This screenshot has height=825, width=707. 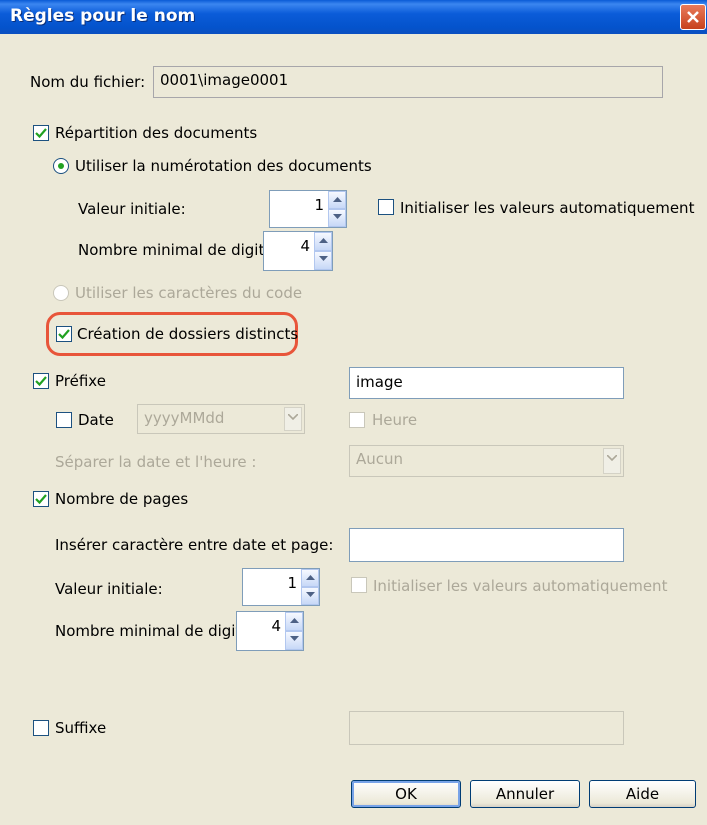 What do you see at coordinates (81, 728) in the screenshot?
I see `suffix-label: Suffixe` at bounding box center [81, 728].